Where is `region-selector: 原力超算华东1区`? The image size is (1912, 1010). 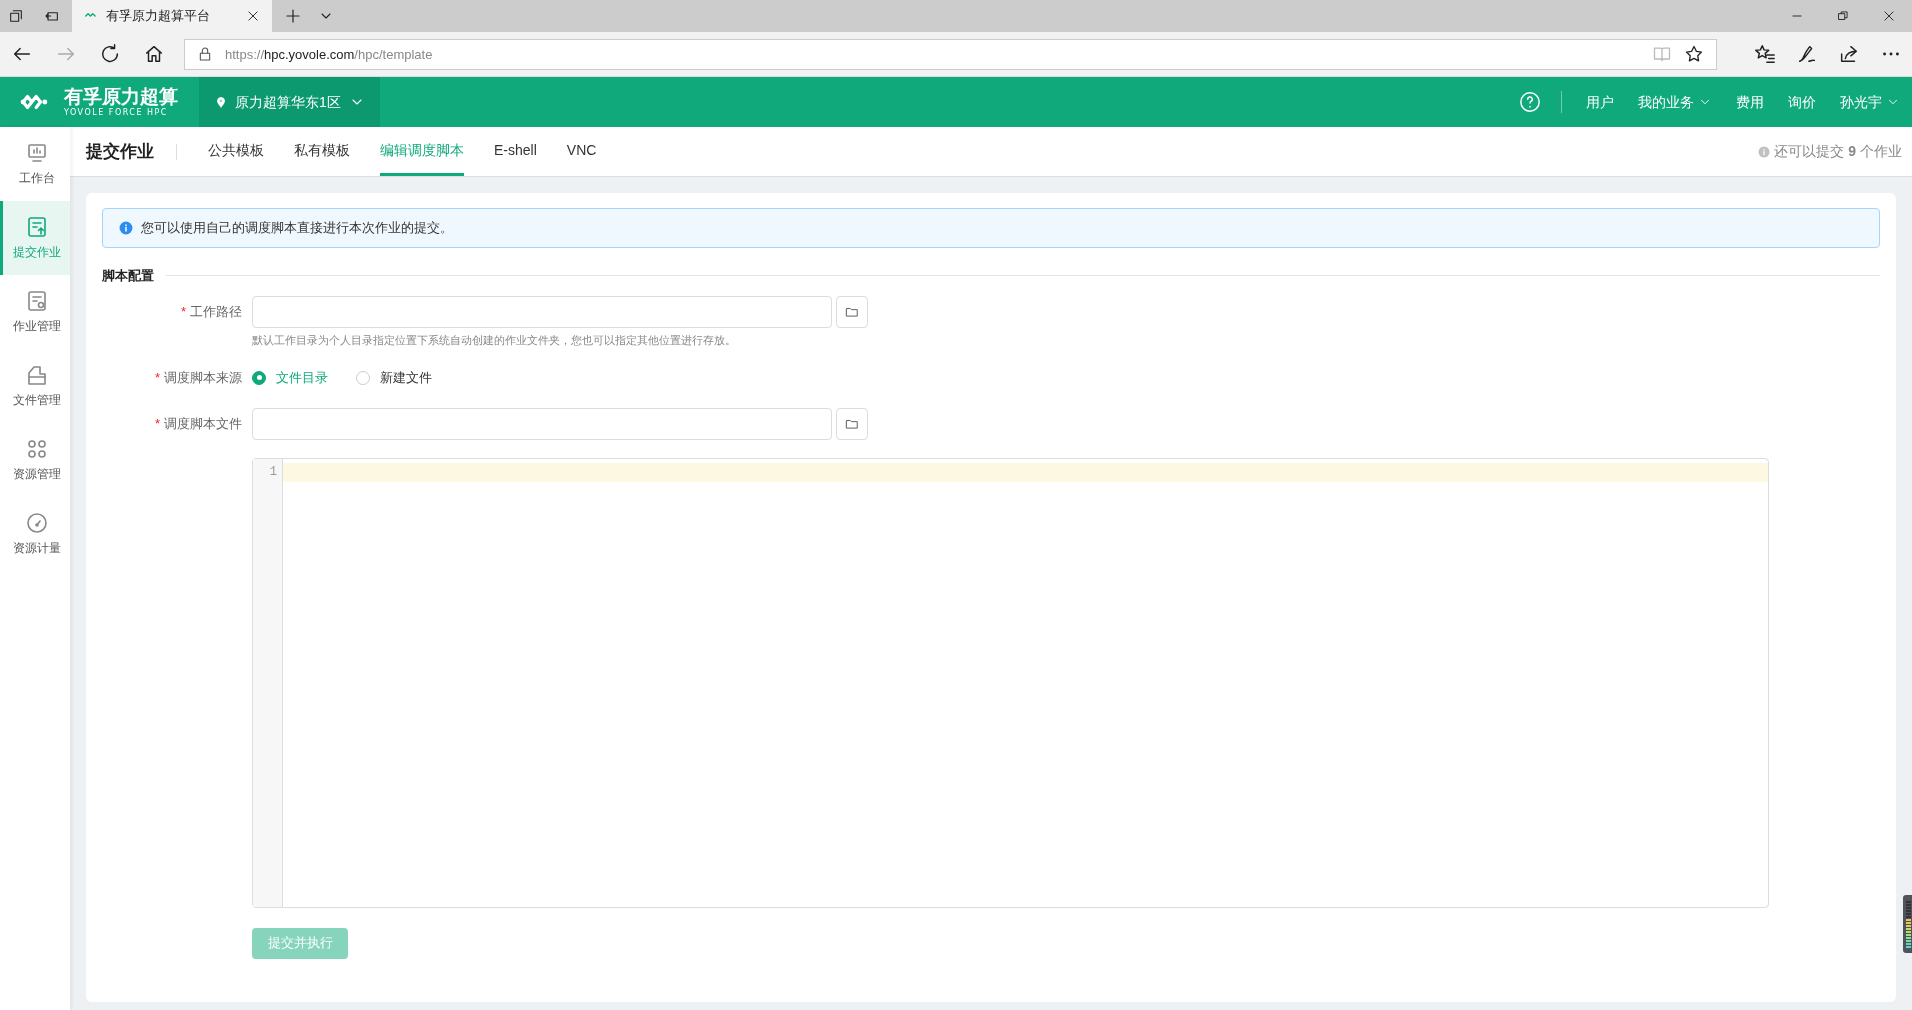
region-selector: 原力超算华东1区 is located at coordinates (289, 102).